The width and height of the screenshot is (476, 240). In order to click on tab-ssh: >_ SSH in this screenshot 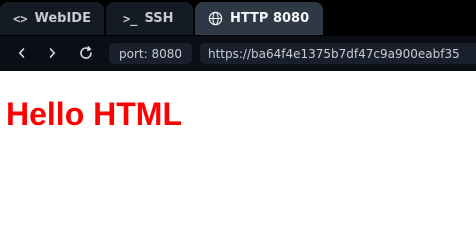, I will do `click(149, 18)`.